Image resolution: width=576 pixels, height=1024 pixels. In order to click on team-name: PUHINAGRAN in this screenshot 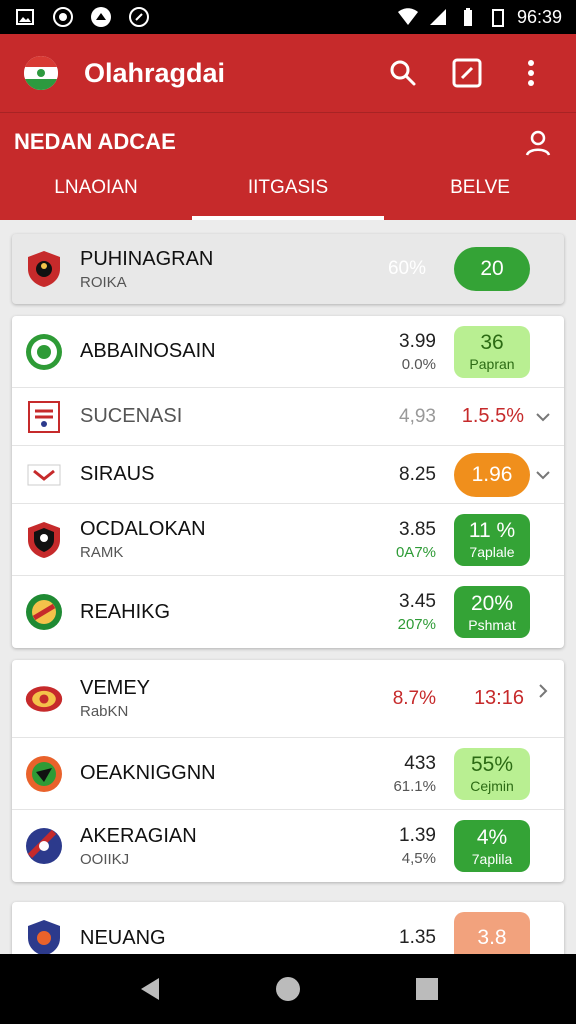, I will do `click(147, 258)`.